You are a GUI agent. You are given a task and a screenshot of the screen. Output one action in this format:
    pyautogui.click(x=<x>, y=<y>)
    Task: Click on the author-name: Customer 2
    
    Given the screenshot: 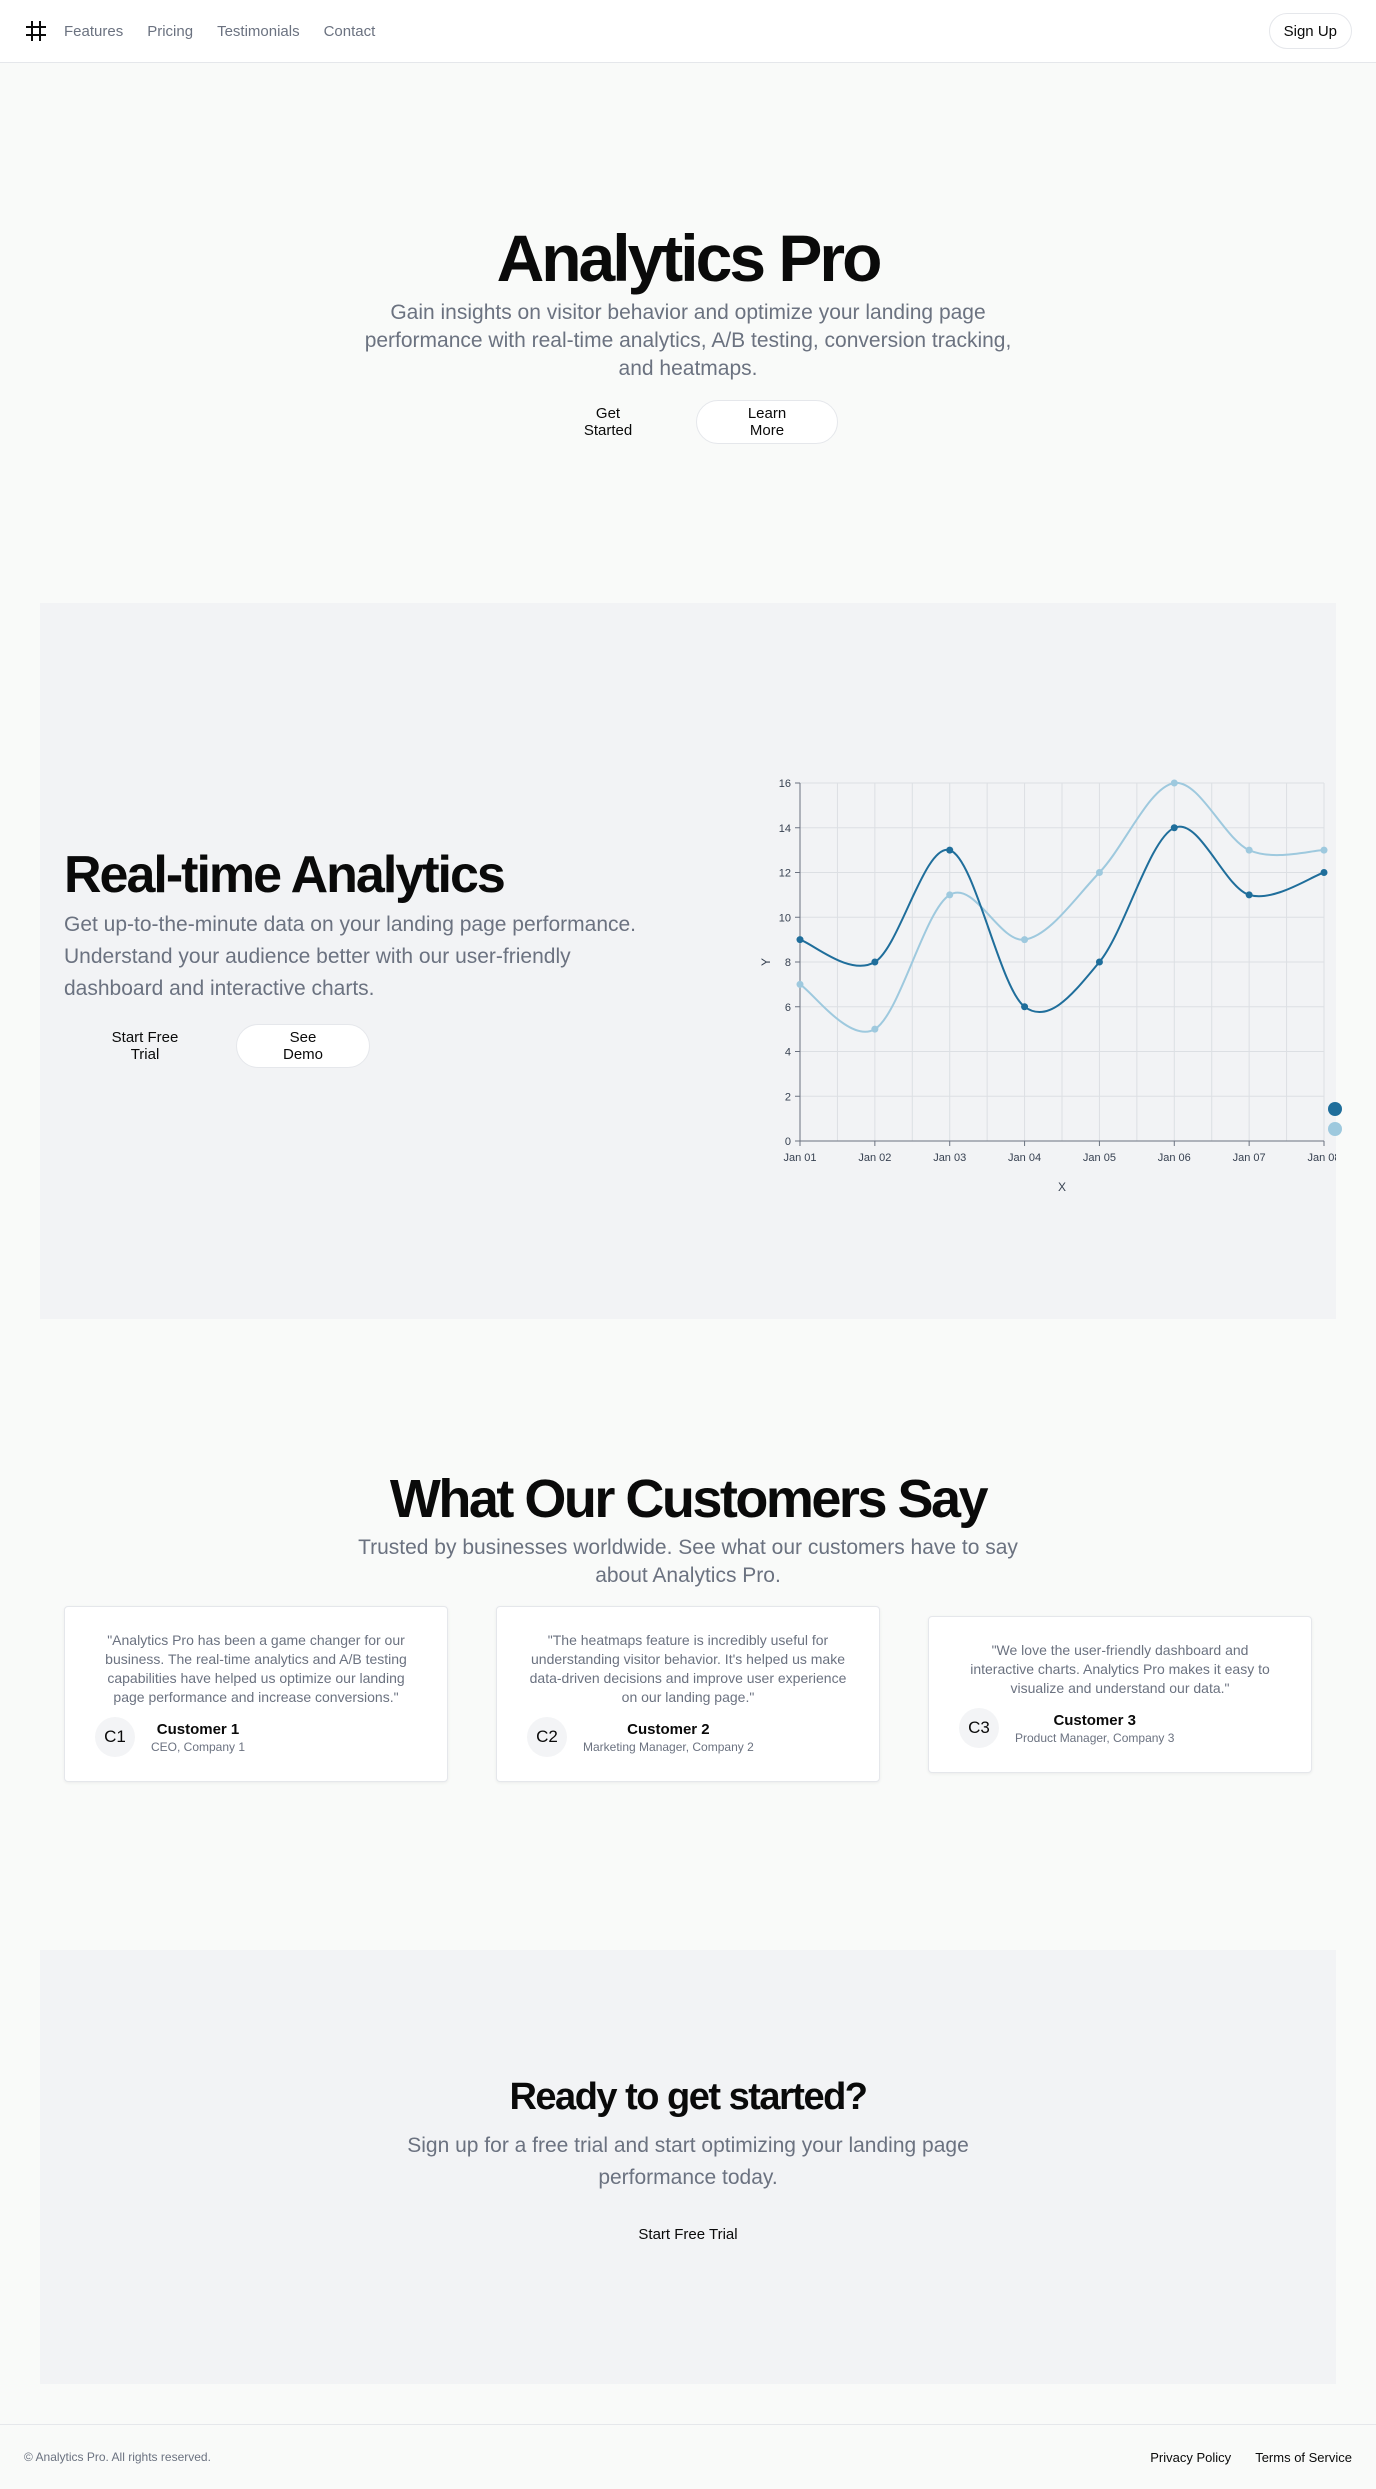 What is the action you would take?
    pyautogui.click(x=668, y=1729)
    